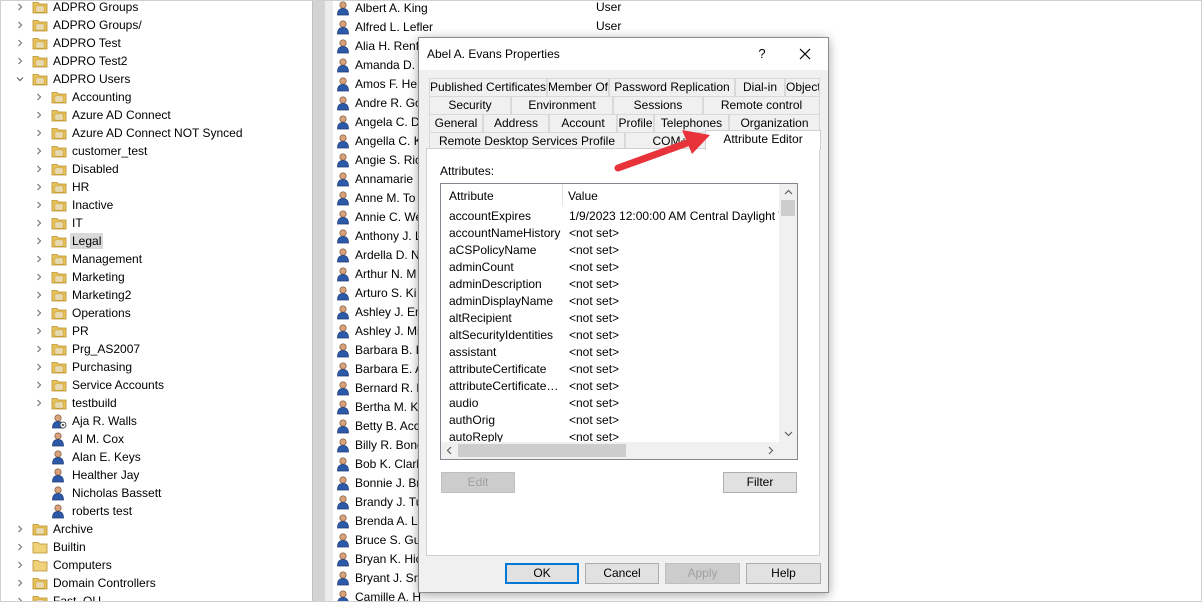 The height and width of the screenshot is (602, 1202). What do you see at coordinates (88, 457) in the screenshot?
I see `tree-item-alan-e-keys: Alan E. Keys` at bounding box center [88, 457].